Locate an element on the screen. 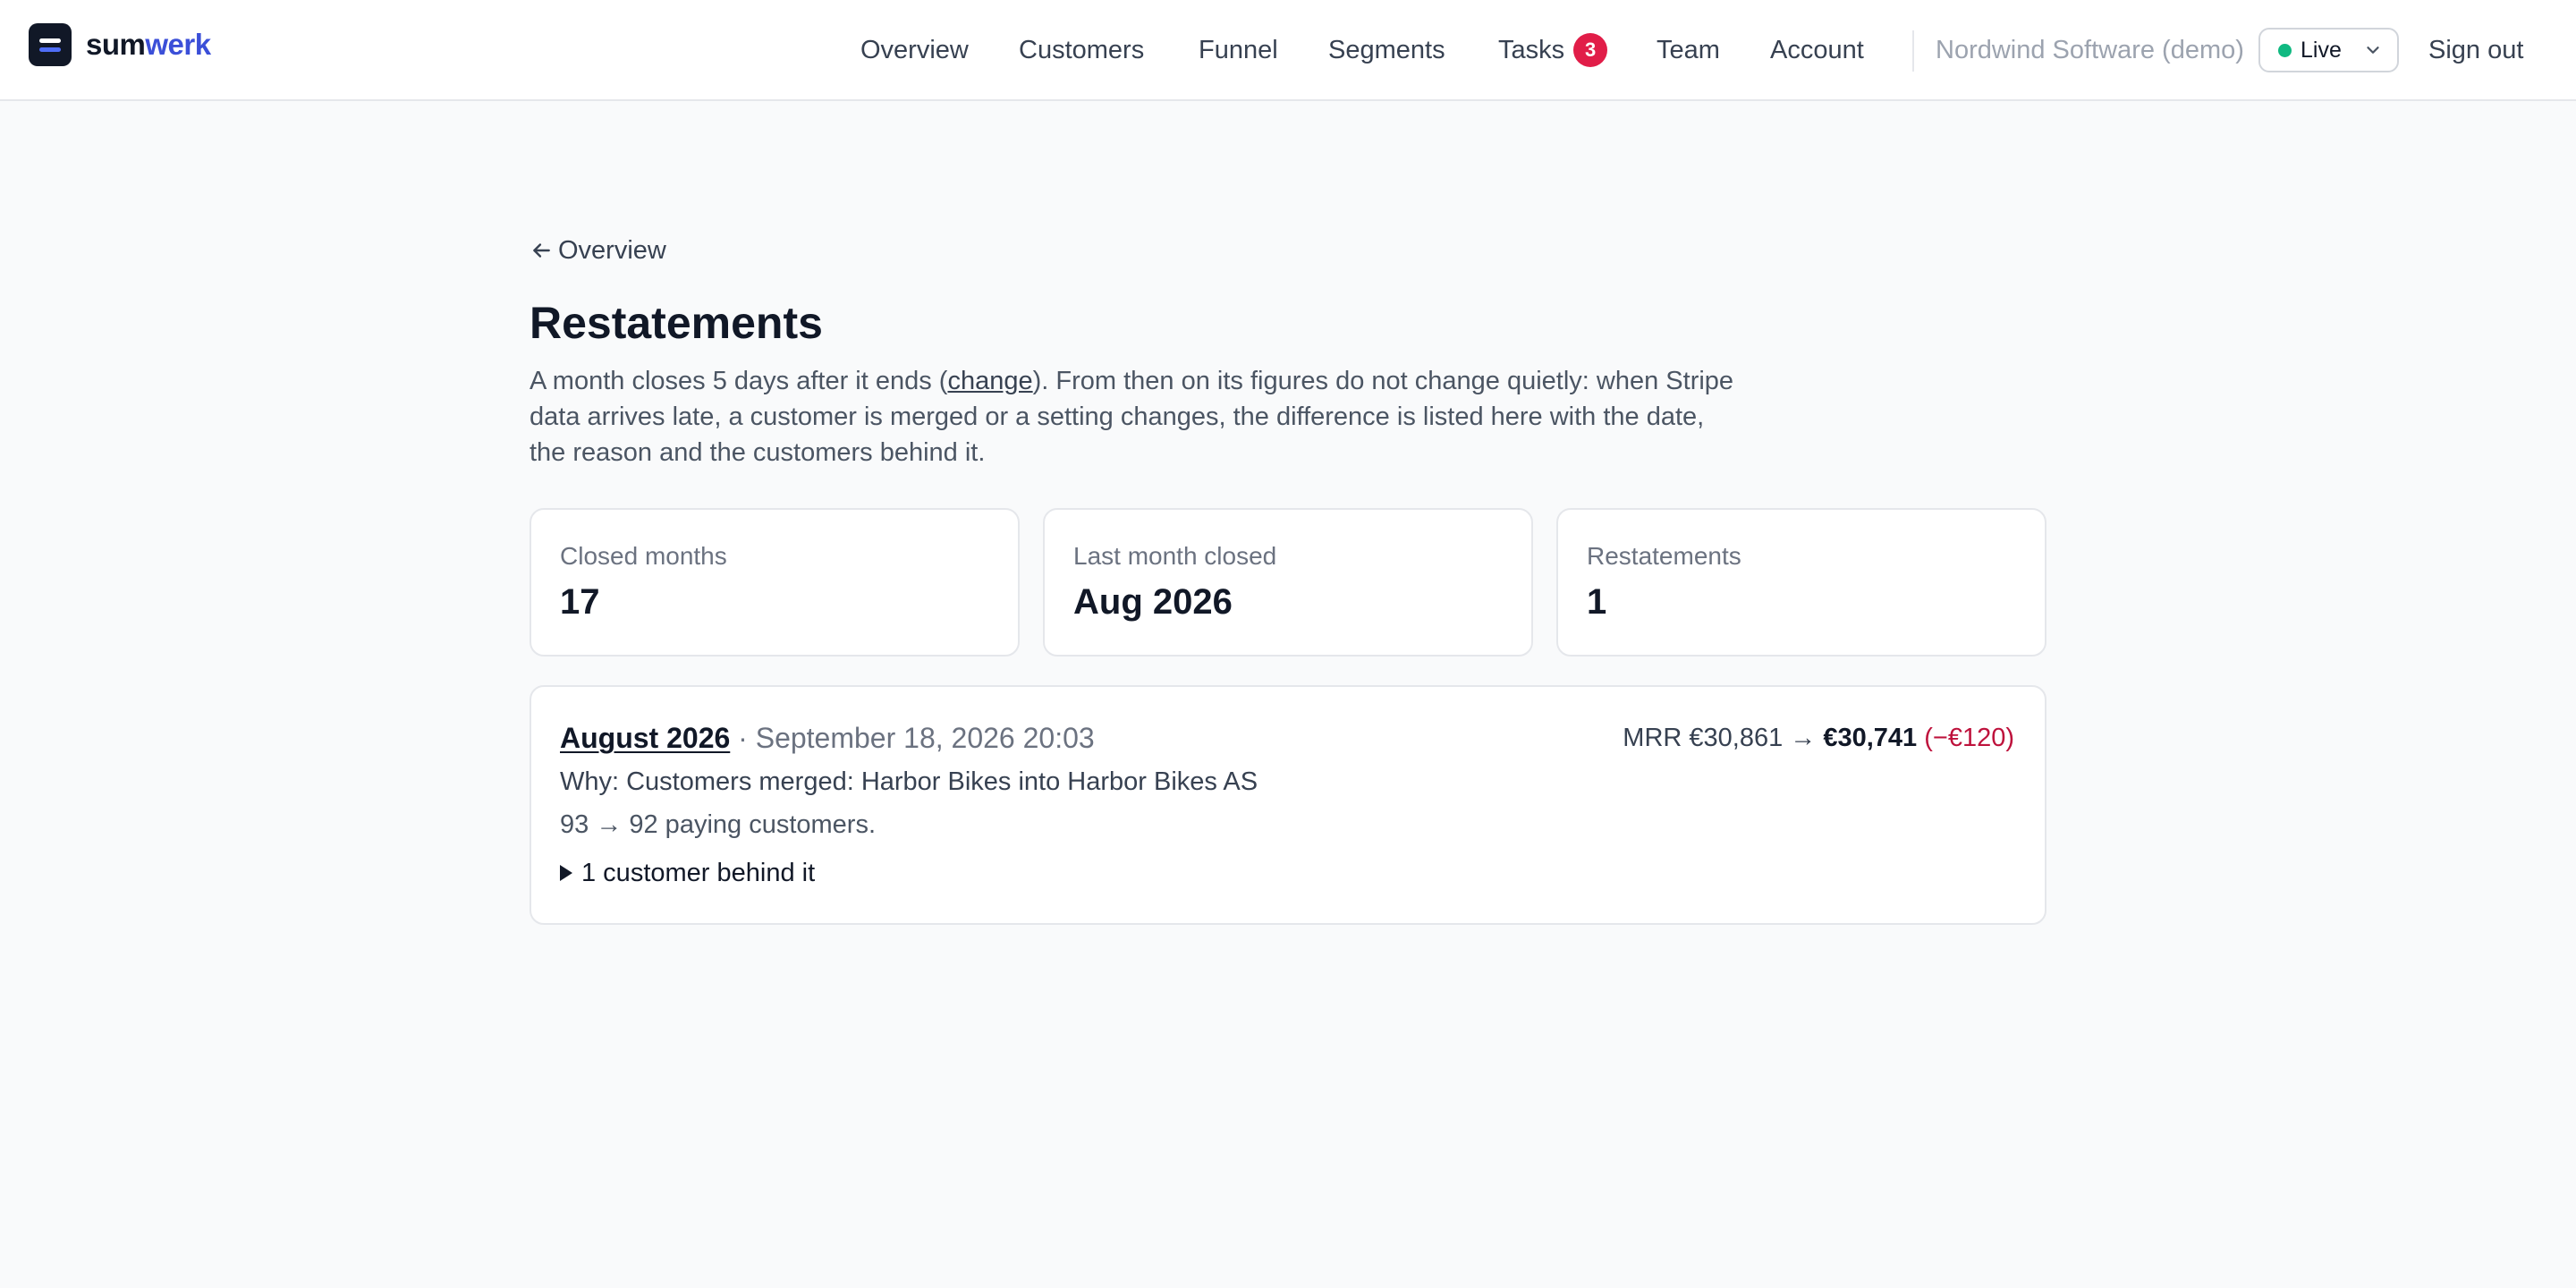 This screenshot has height=1288, width=2576. nav-item-funnel: Funnel is located at coordinates (1238, 50).